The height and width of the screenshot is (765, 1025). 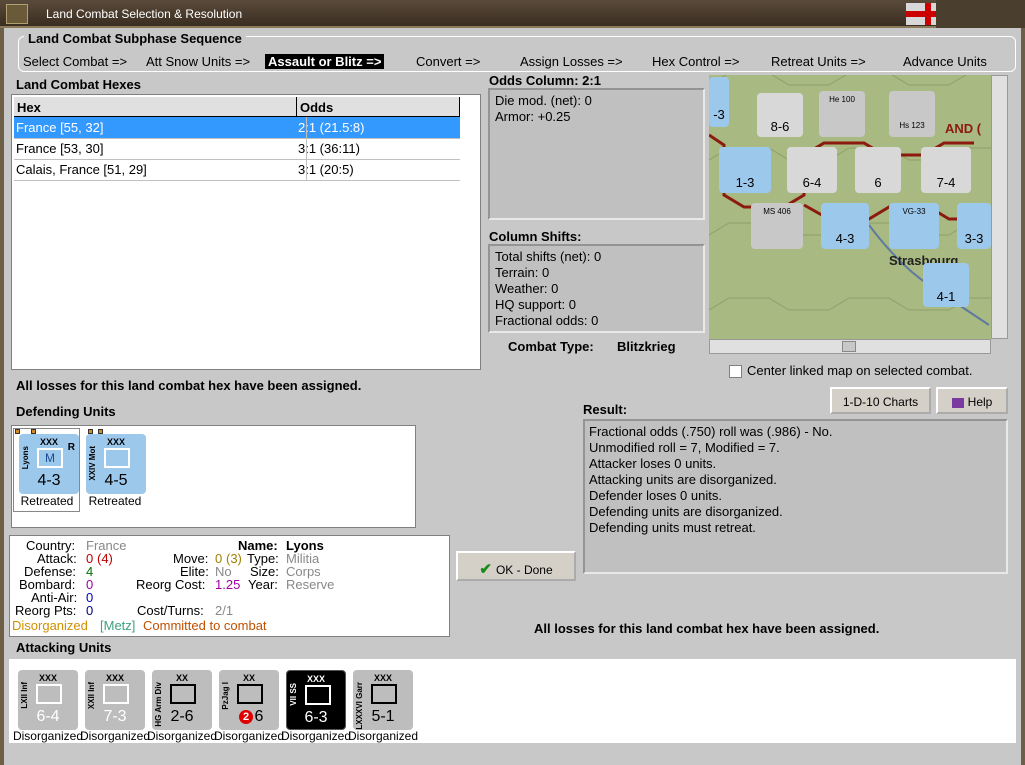 What do you see at coordinates (551, 346) in the screenshot?
I see `combat-type-label: Combat Type:` at bounding box center [551, 346].